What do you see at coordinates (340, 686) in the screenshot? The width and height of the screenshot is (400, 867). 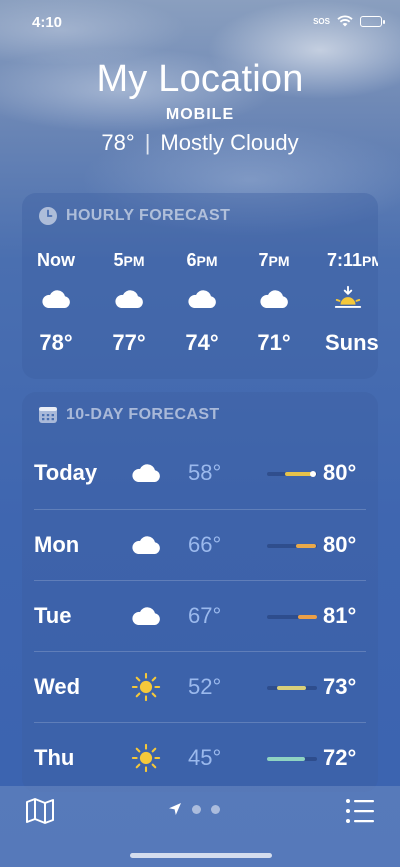 I see `day-high-temp: 73°` at bounding box center [340, 686].